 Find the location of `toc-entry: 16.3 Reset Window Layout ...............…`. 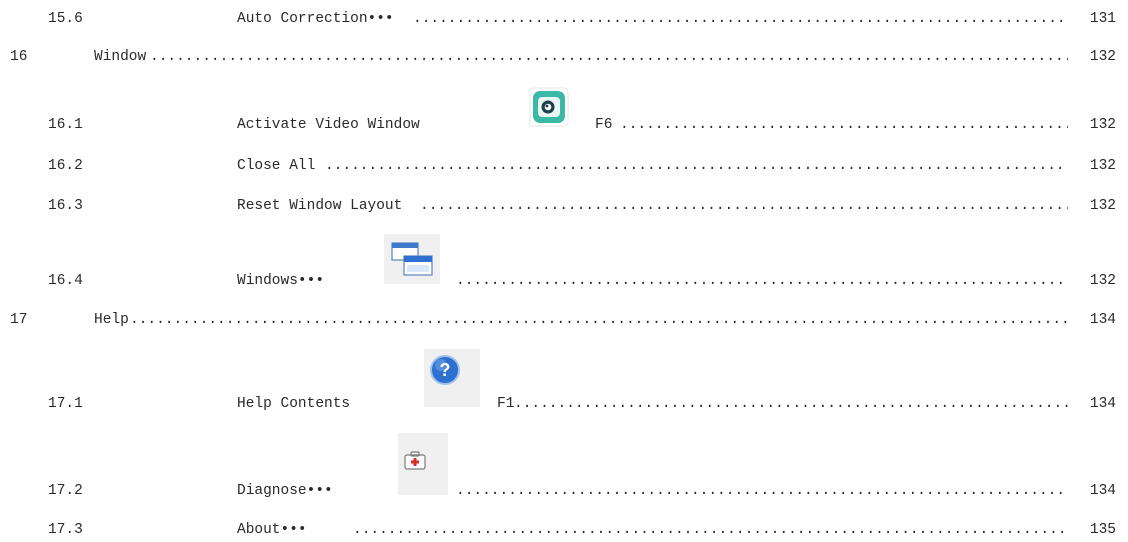

toc-entry: 16.3 Reset Window Layout ...............… is located at coordinates (564, 206).